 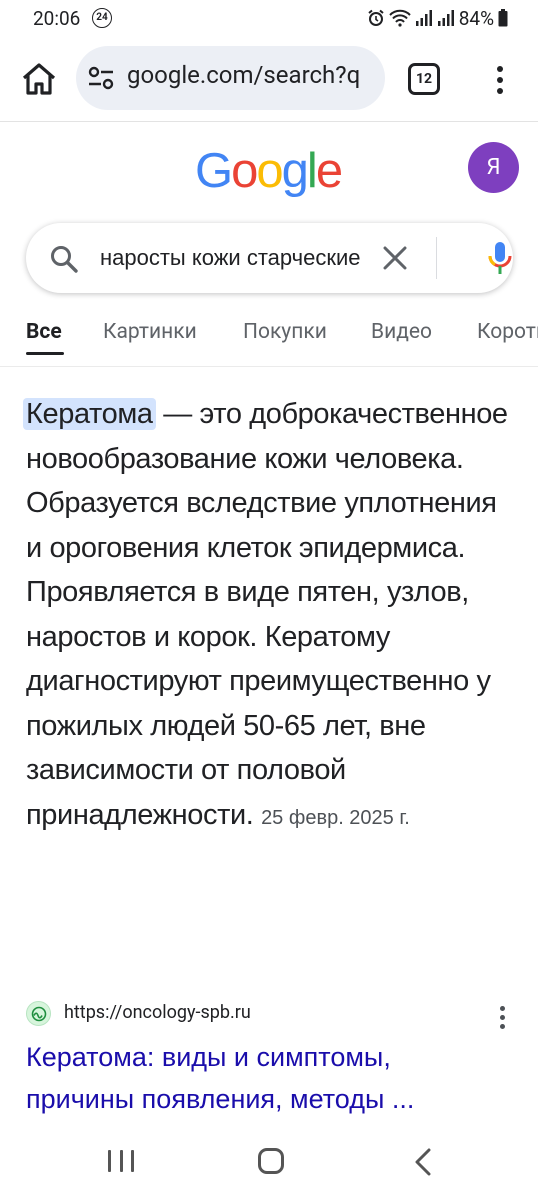 I want to click on alarm-icon, so click(x=376, y=17).